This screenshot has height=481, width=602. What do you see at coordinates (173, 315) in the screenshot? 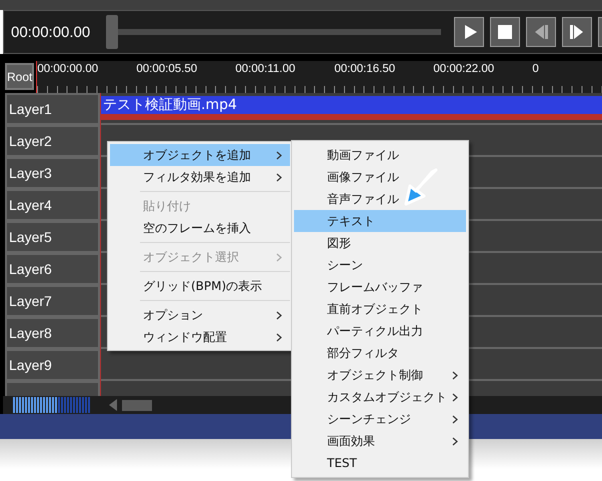
I see `menu-item-label: オプション` at bounding box center [173, 315].